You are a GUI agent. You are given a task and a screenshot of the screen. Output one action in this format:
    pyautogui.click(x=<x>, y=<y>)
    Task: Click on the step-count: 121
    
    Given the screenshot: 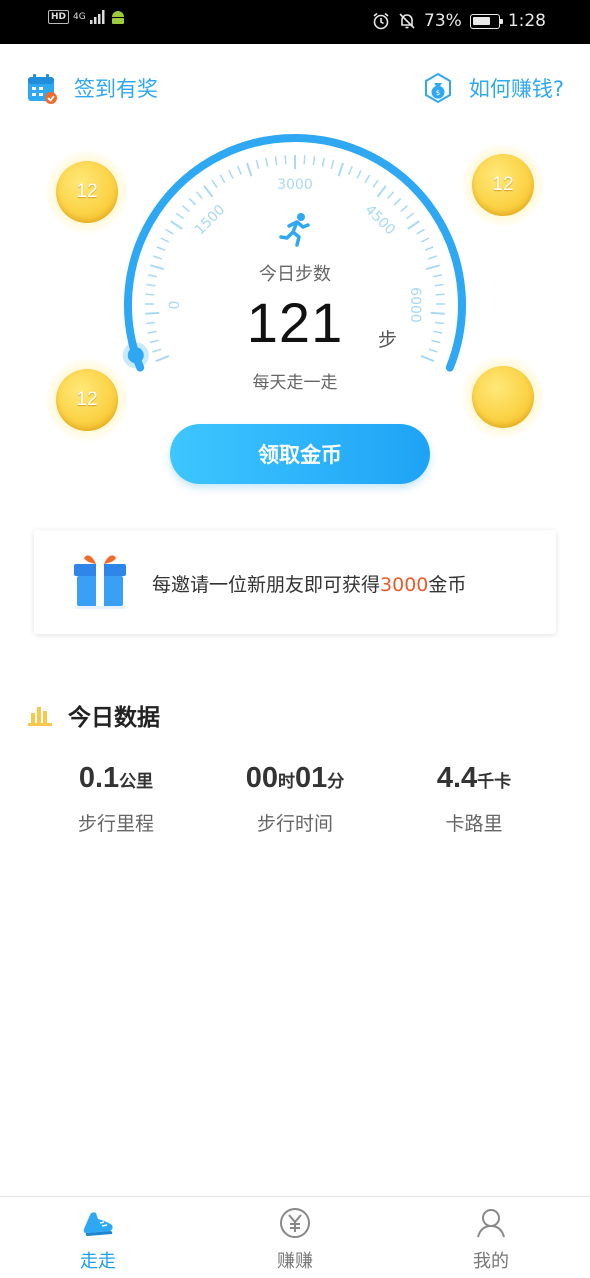 What is the action you would take?
    pyautogui.click(x=295, y=322)
    